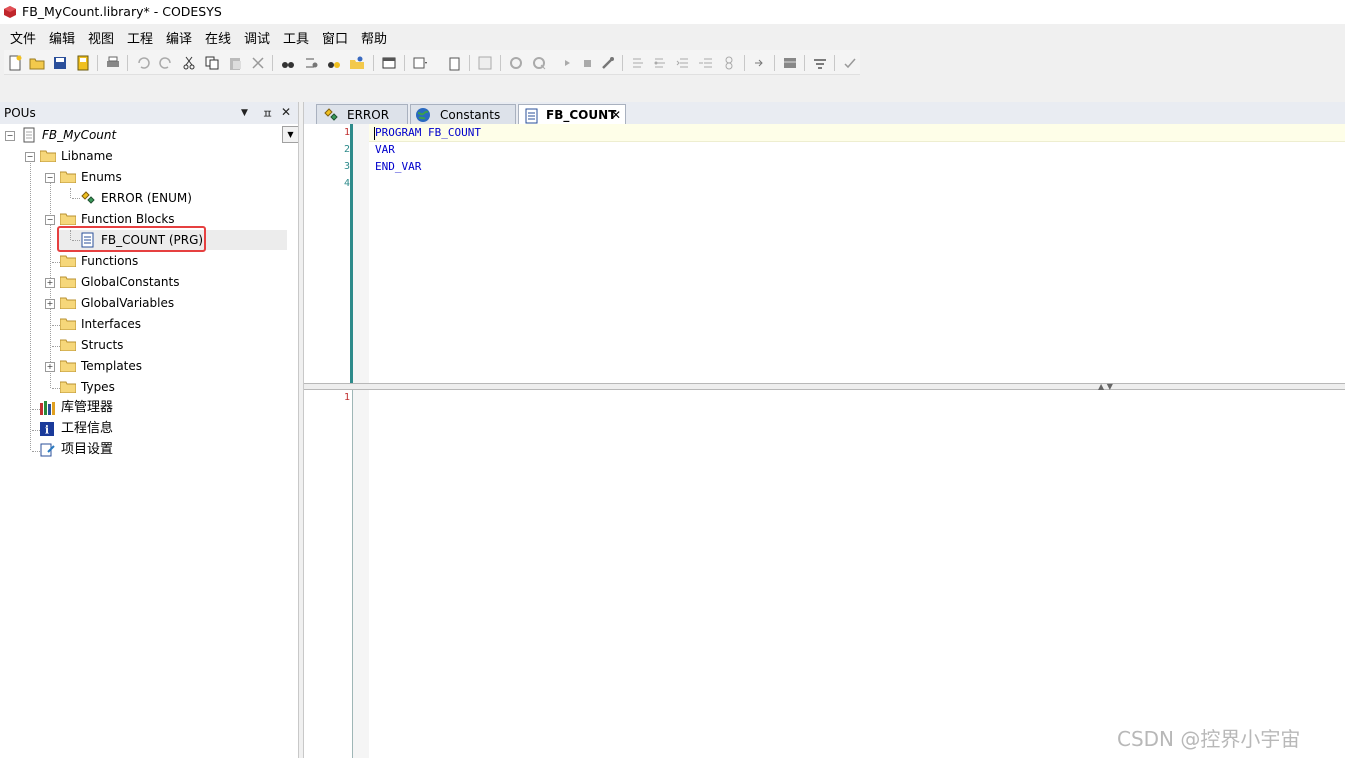  What do you see at coordinates (824, 386) in the screenshot?
I see `editor-splitter` at bounding box center [824, 386].